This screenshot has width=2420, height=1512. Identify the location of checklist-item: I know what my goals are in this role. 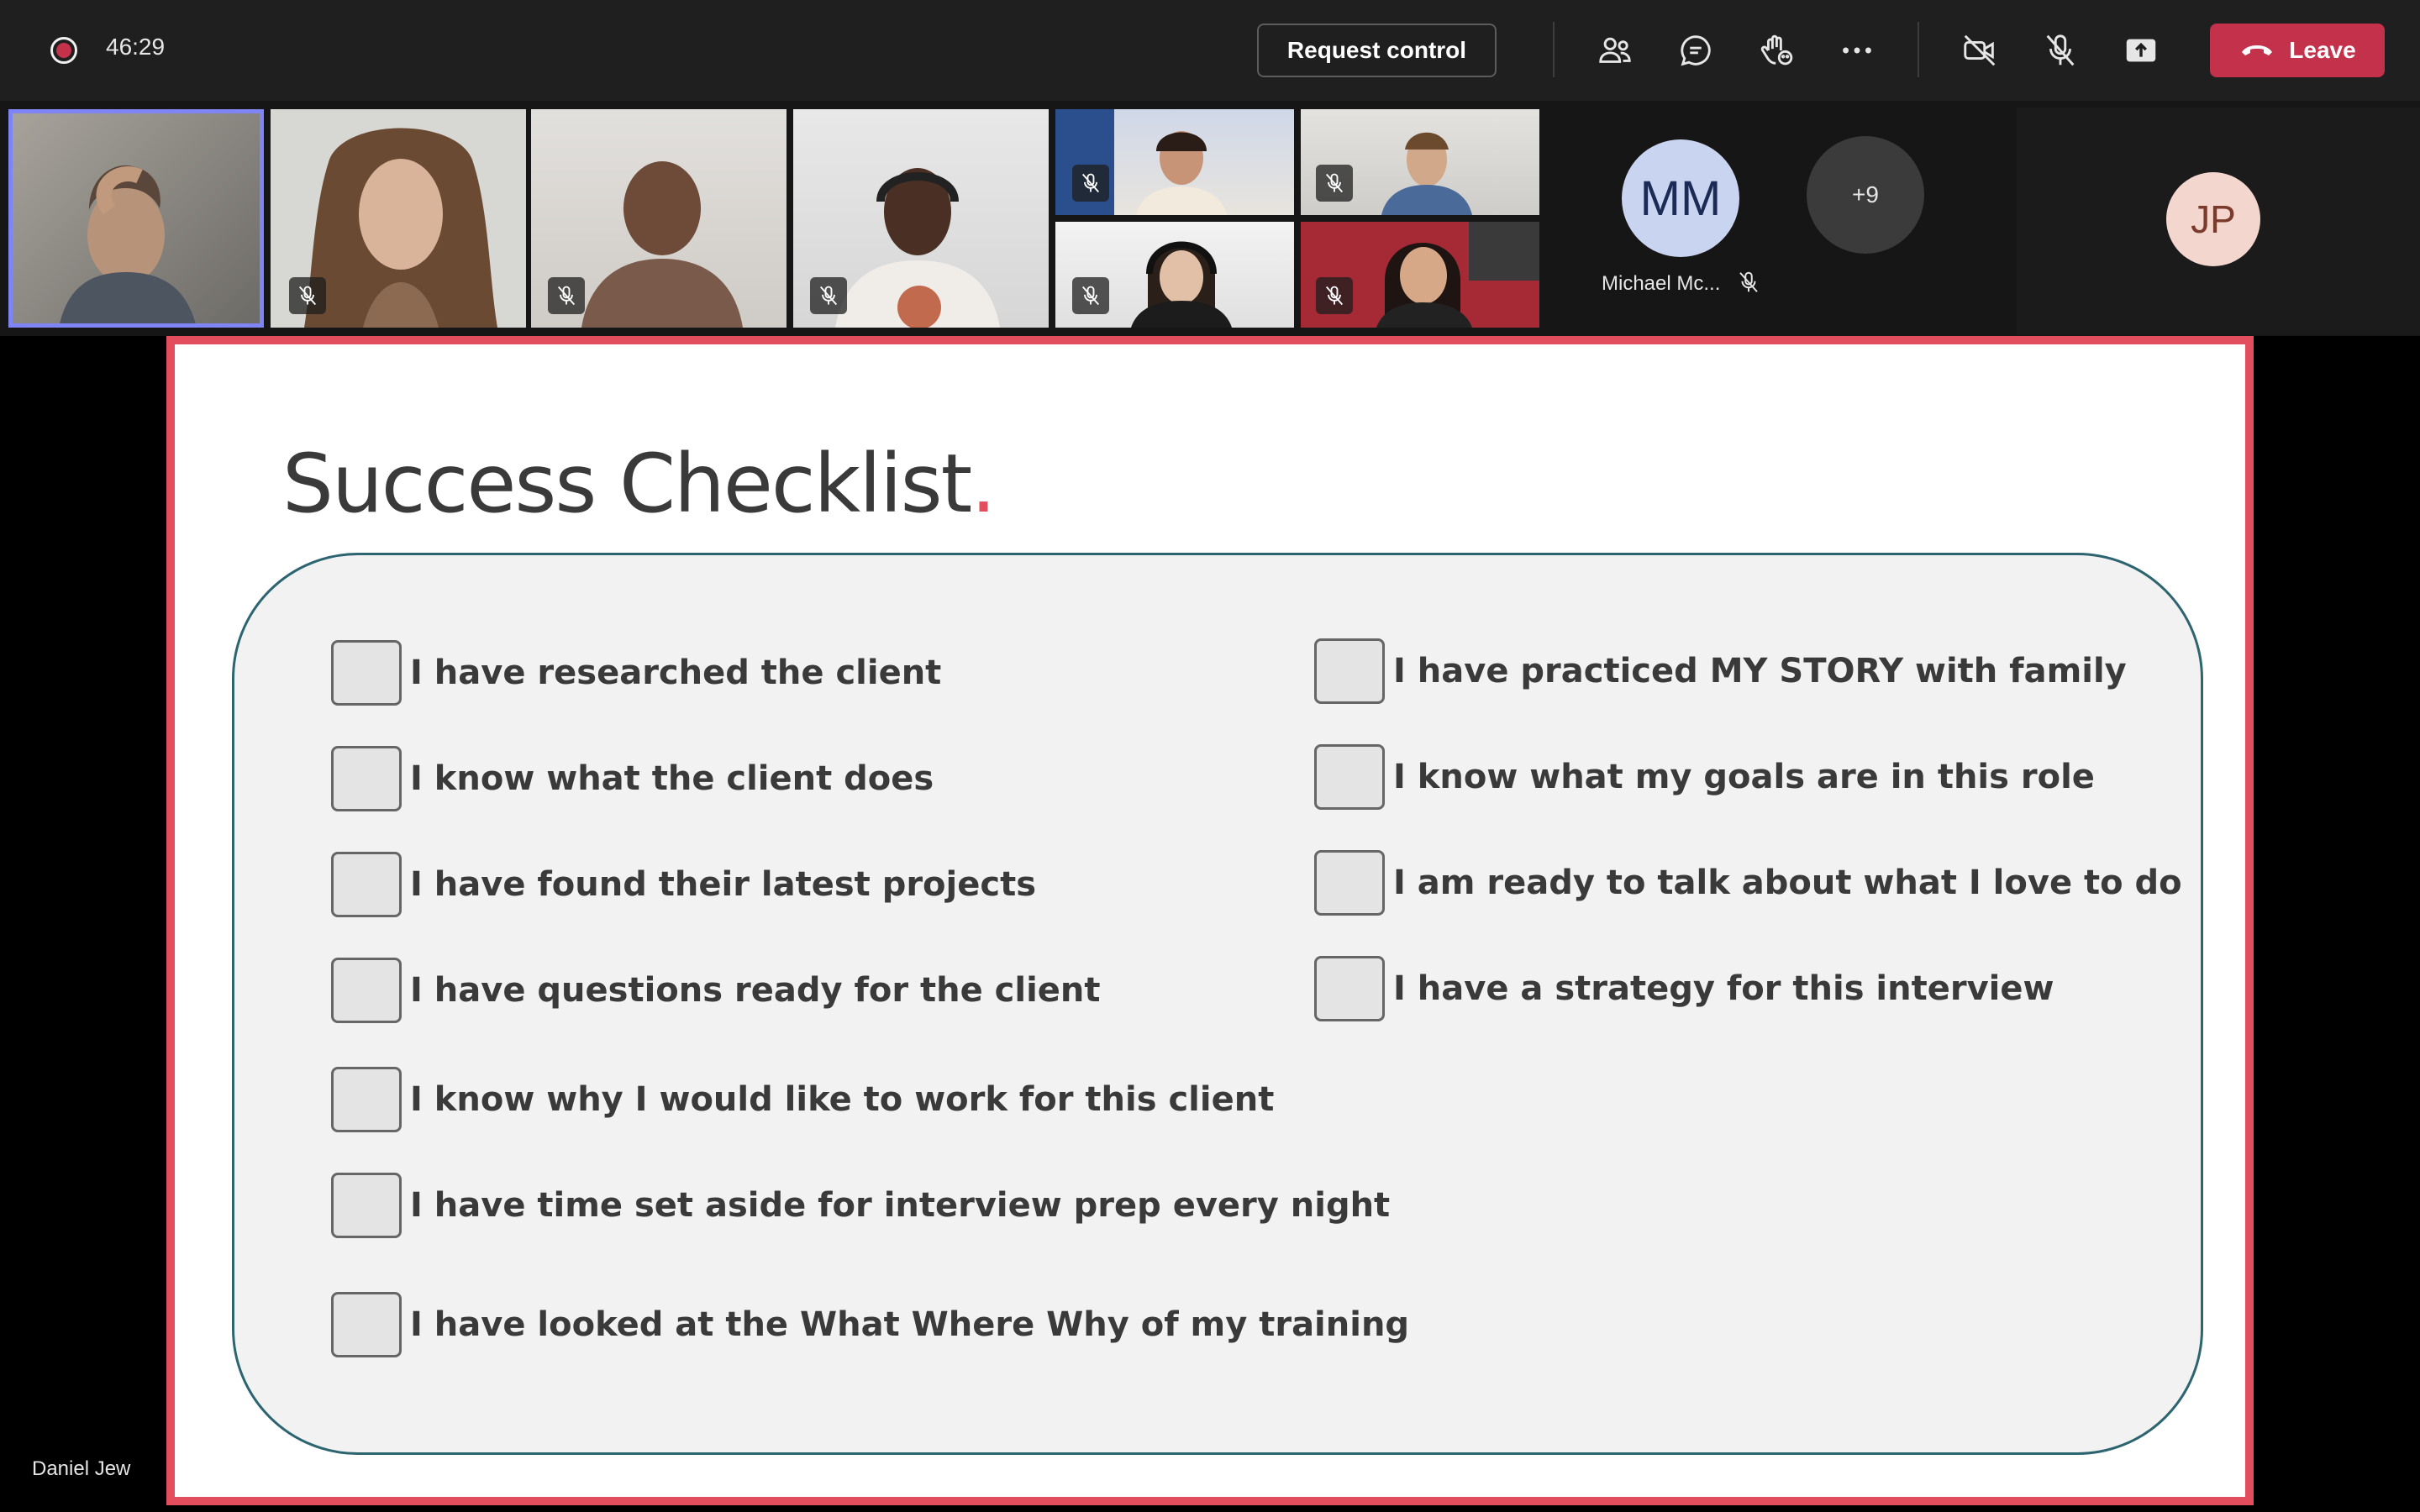
(1705, 777).